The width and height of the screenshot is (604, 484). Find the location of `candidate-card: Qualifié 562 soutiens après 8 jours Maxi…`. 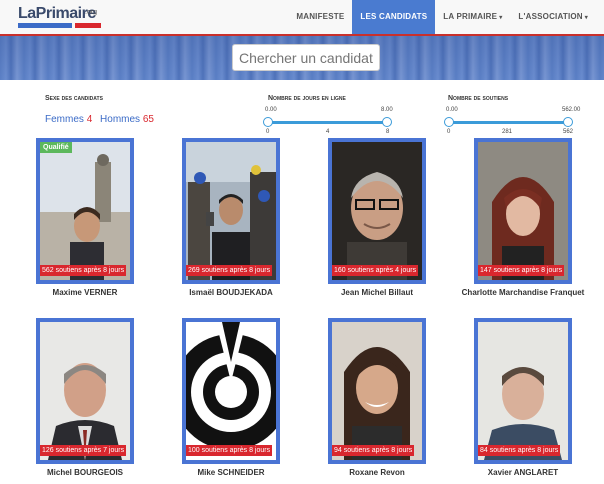

candidate-card: Qualifié 562 soutiens après 8 jours Maxi… is located at coordinates (85, 217).